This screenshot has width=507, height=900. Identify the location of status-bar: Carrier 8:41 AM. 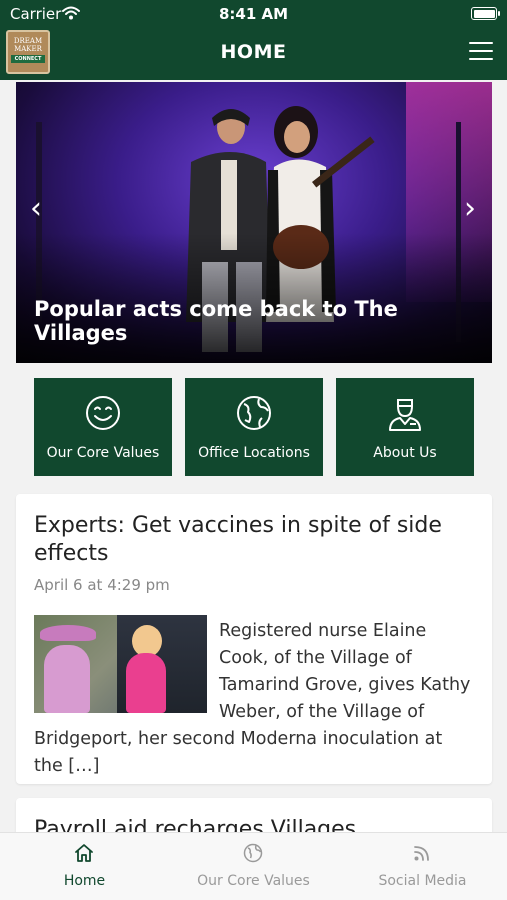
(253, 14).